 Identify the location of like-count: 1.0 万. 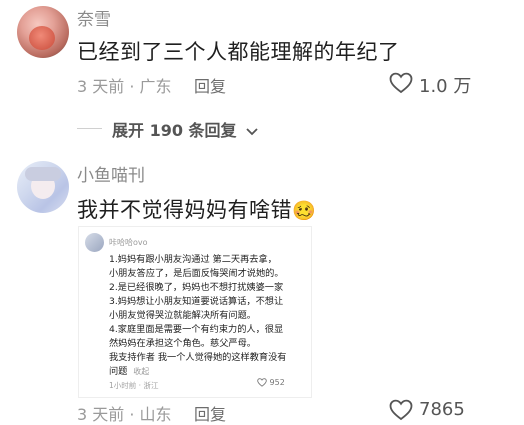
(445, 86).